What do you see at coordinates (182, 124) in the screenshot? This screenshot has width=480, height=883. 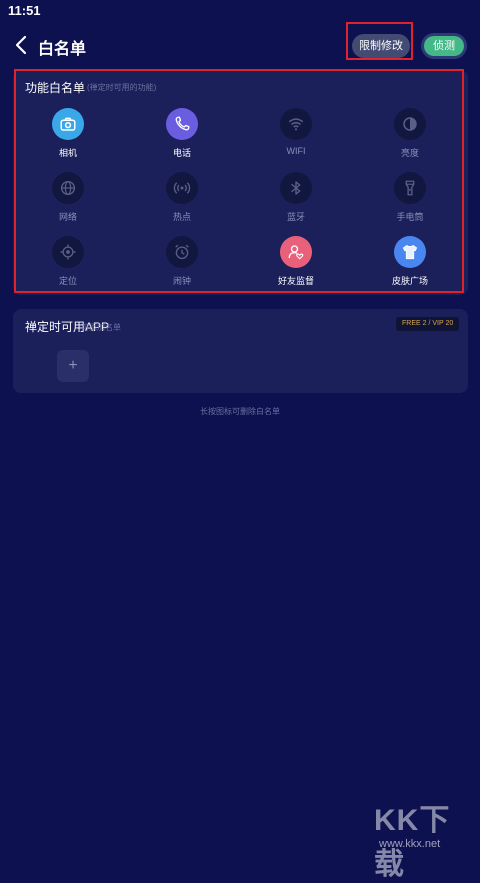 I see `phone-icon` at bounding box center [182, 124].